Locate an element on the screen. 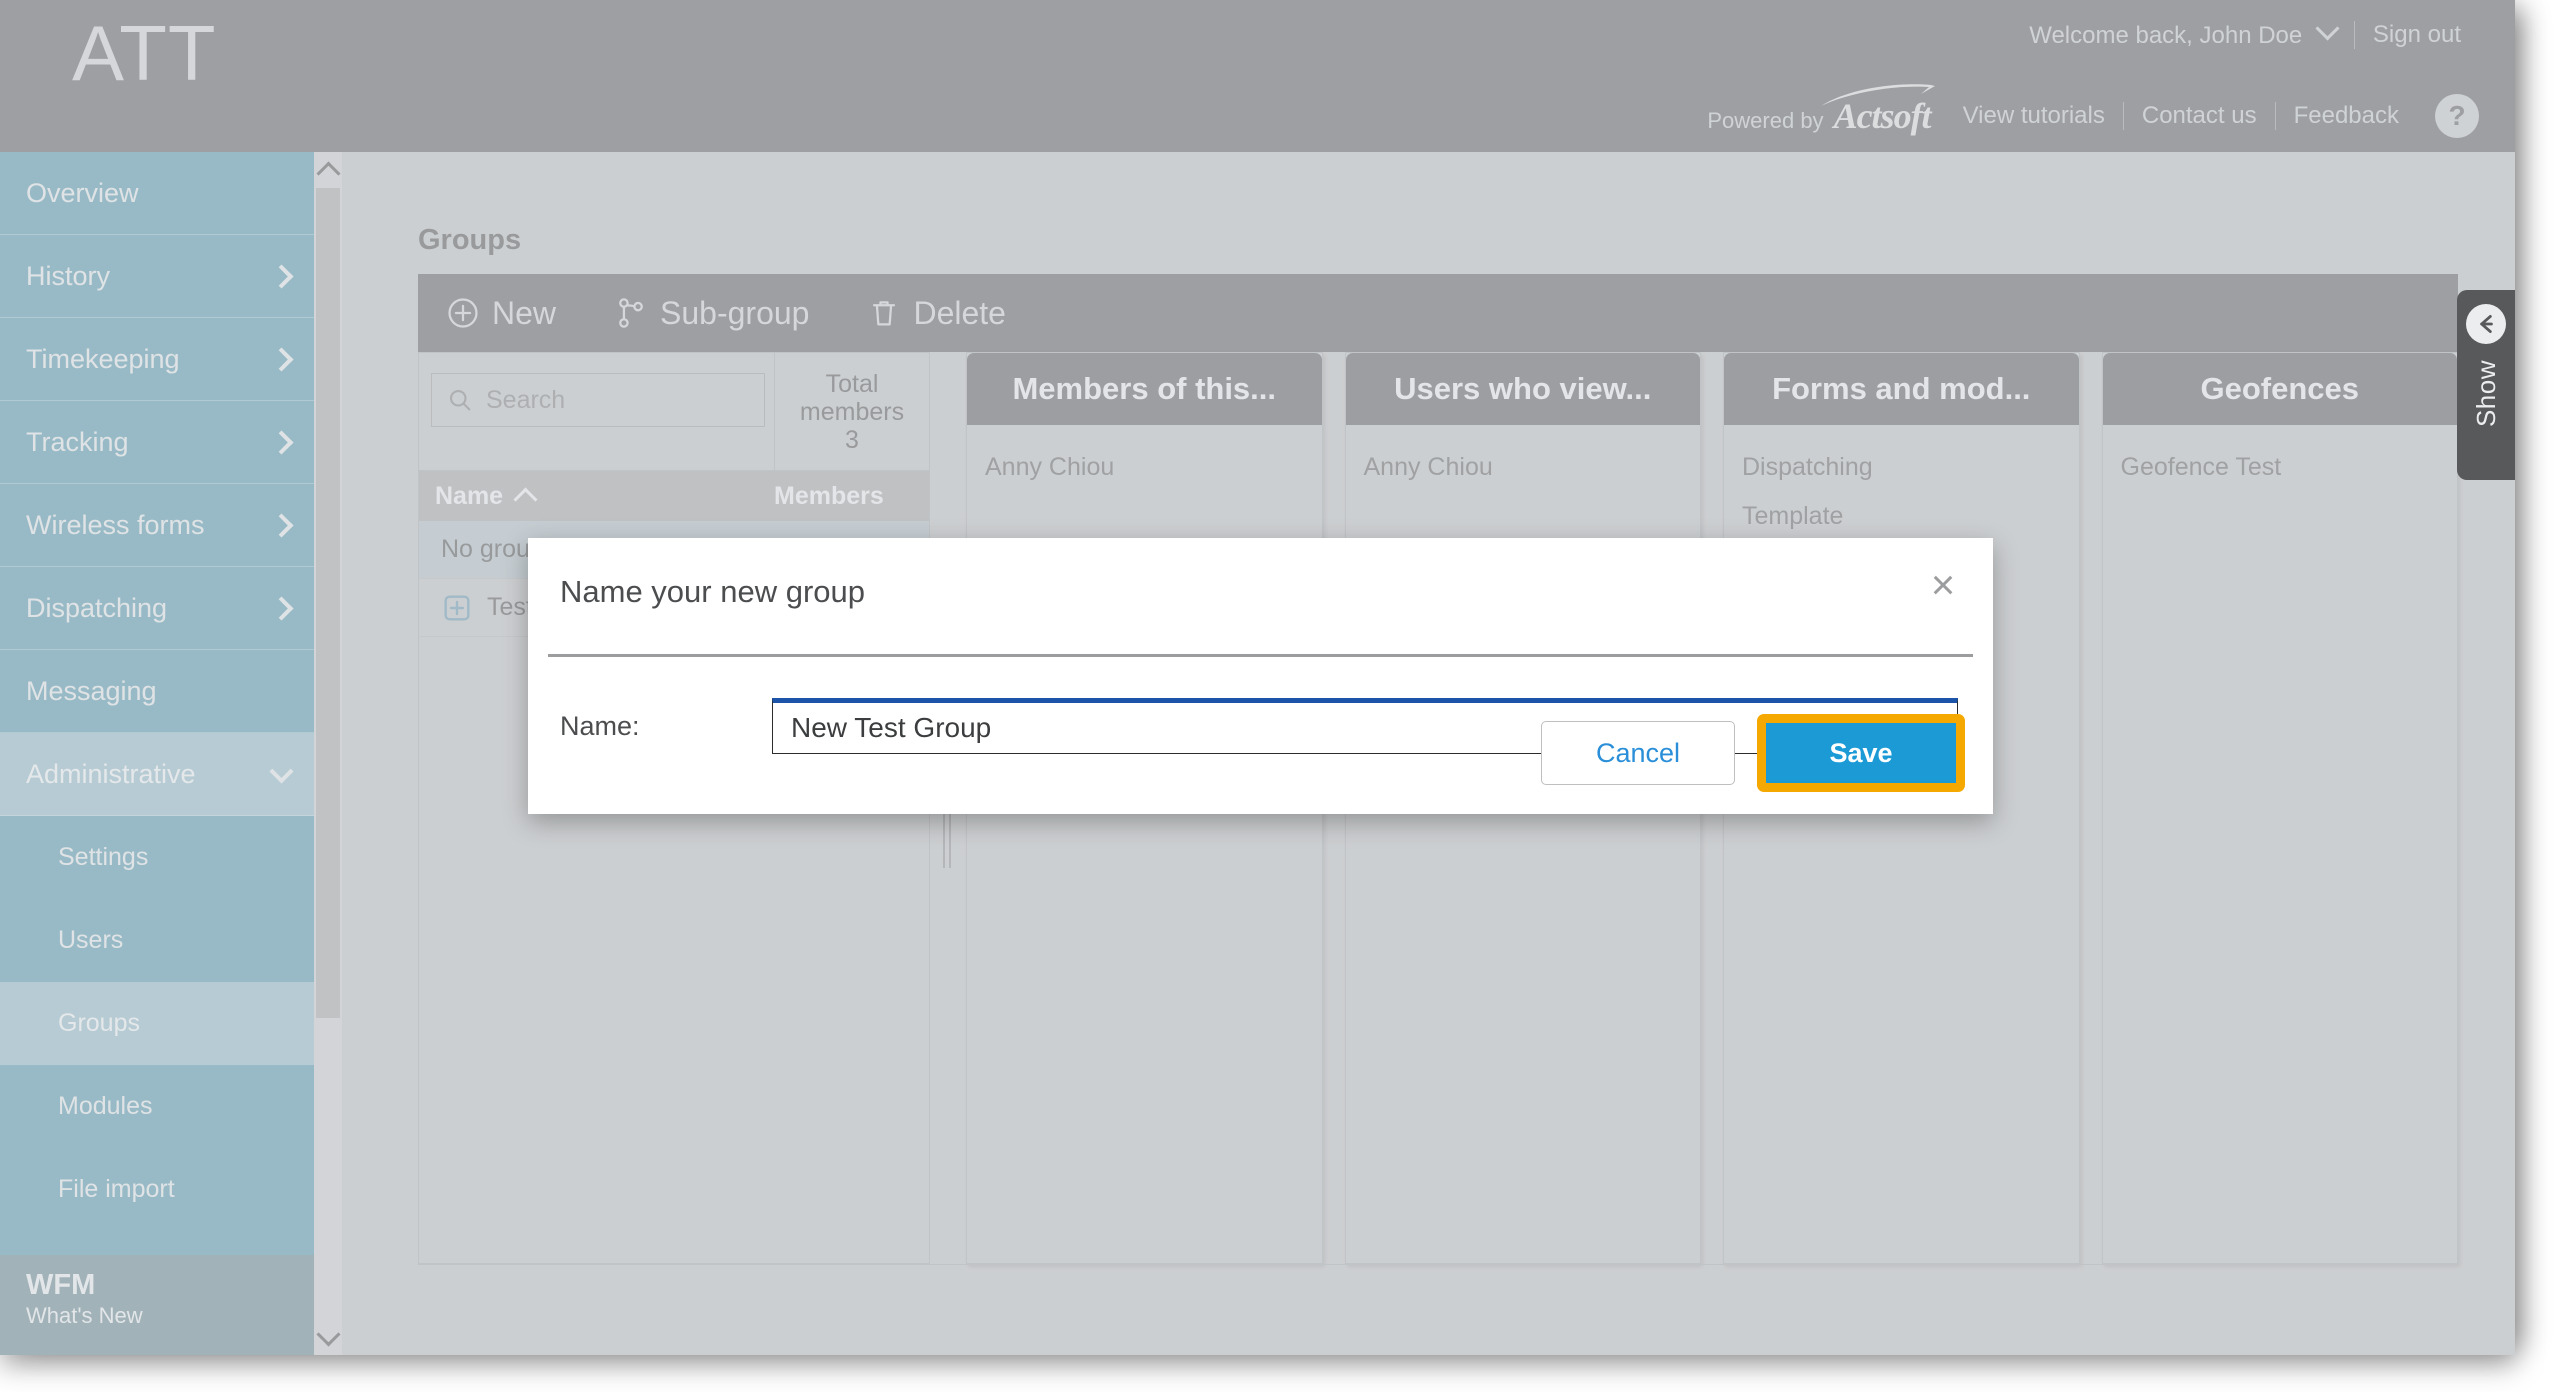 The width and height of the screenshot is (2560, 1392). sidebar-item-file-import: File import is located at coordinates (157, 1189).